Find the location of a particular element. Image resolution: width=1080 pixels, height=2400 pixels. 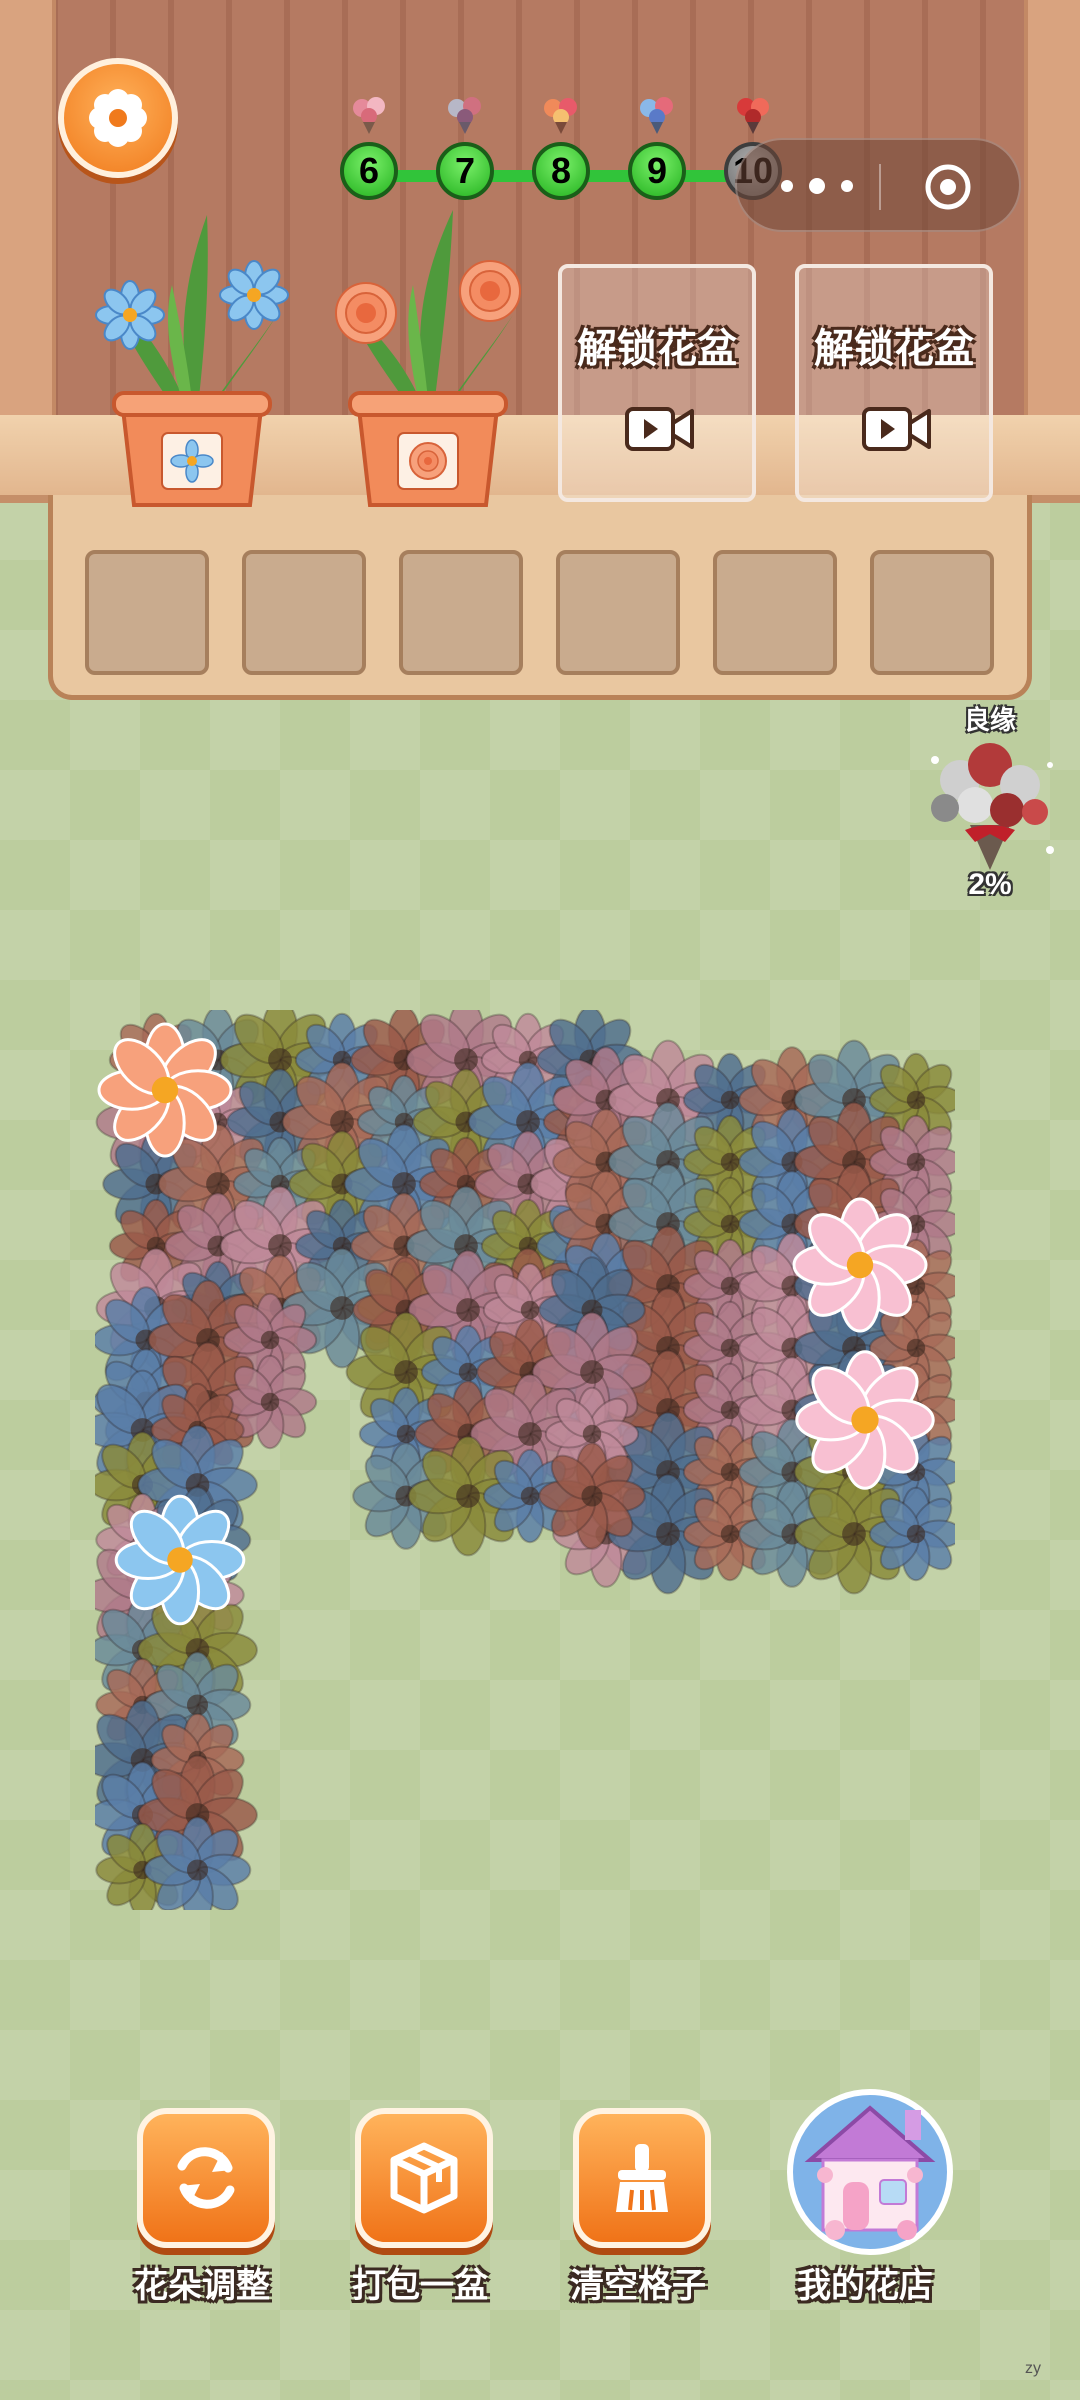

pot-orange-rose is located at coordinates (428, 355).